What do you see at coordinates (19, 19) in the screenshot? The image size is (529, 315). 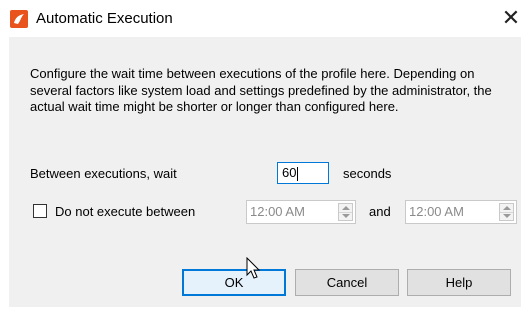 I see `app-icon` at bounding box center [19, 19].